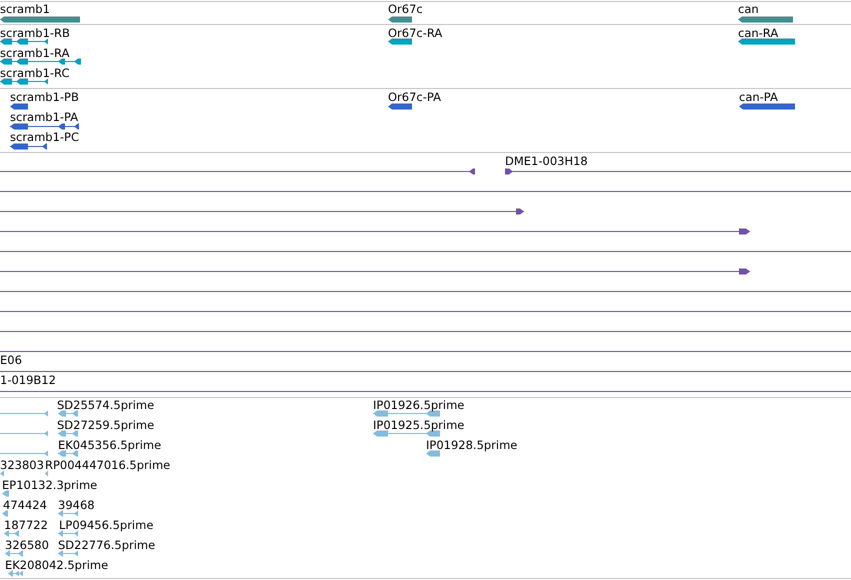 The width and height of the screenshot is (851, 580). What do you see at coordinates (405, 9) in the screenshot?
I see `feature-label: Or67c` at bounding box center [405, 9].